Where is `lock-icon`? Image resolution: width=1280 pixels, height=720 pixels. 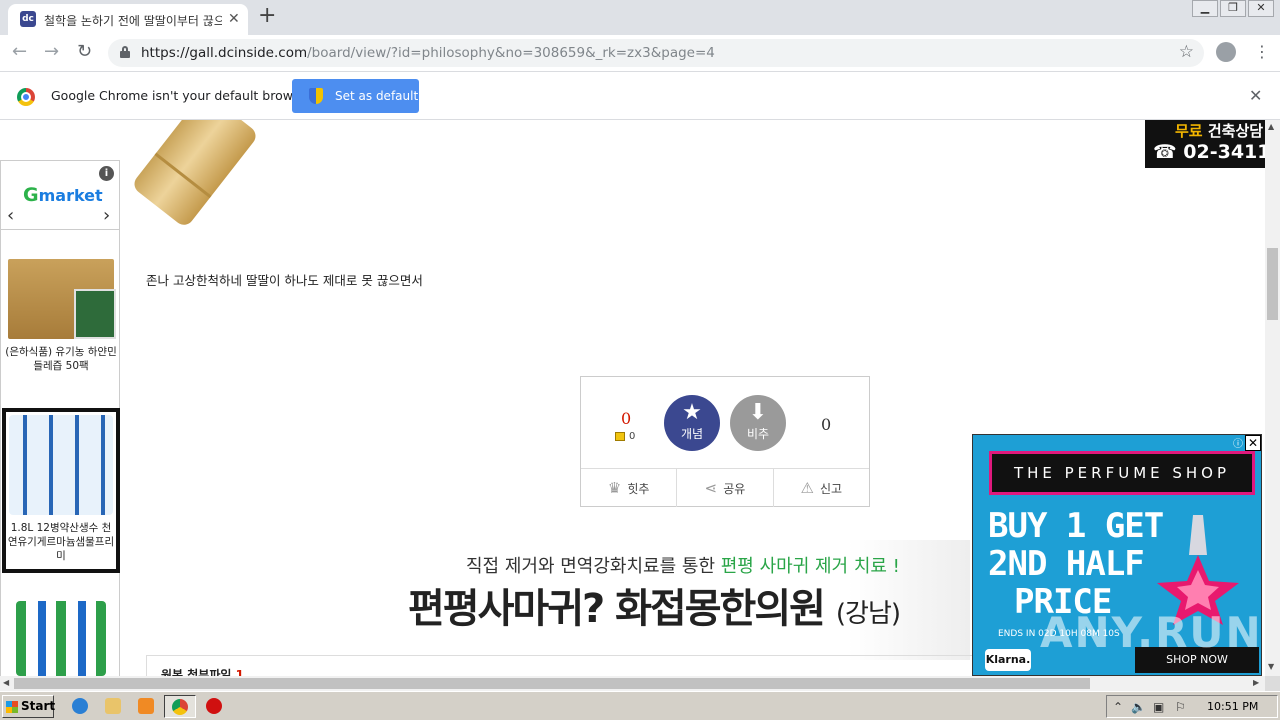 lock-icon is located at coordinates (125, 52).